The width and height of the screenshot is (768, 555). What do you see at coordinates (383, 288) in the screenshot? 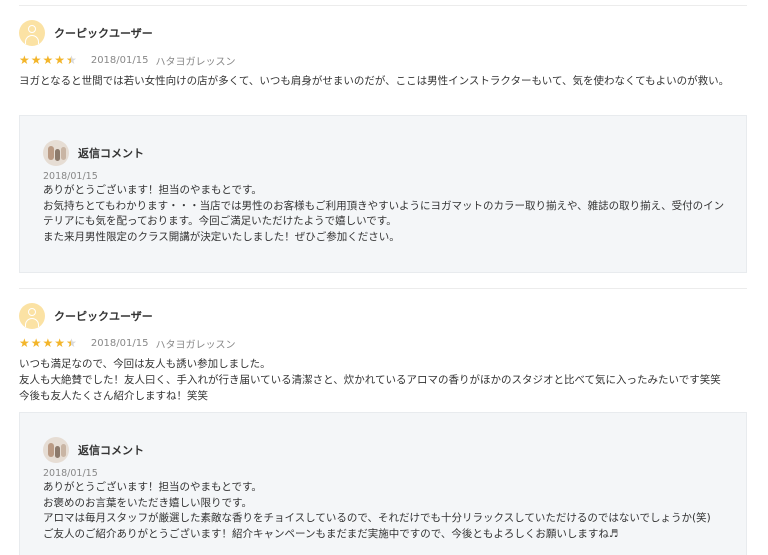
I see `review-divider` at bounding box center [383, 288].